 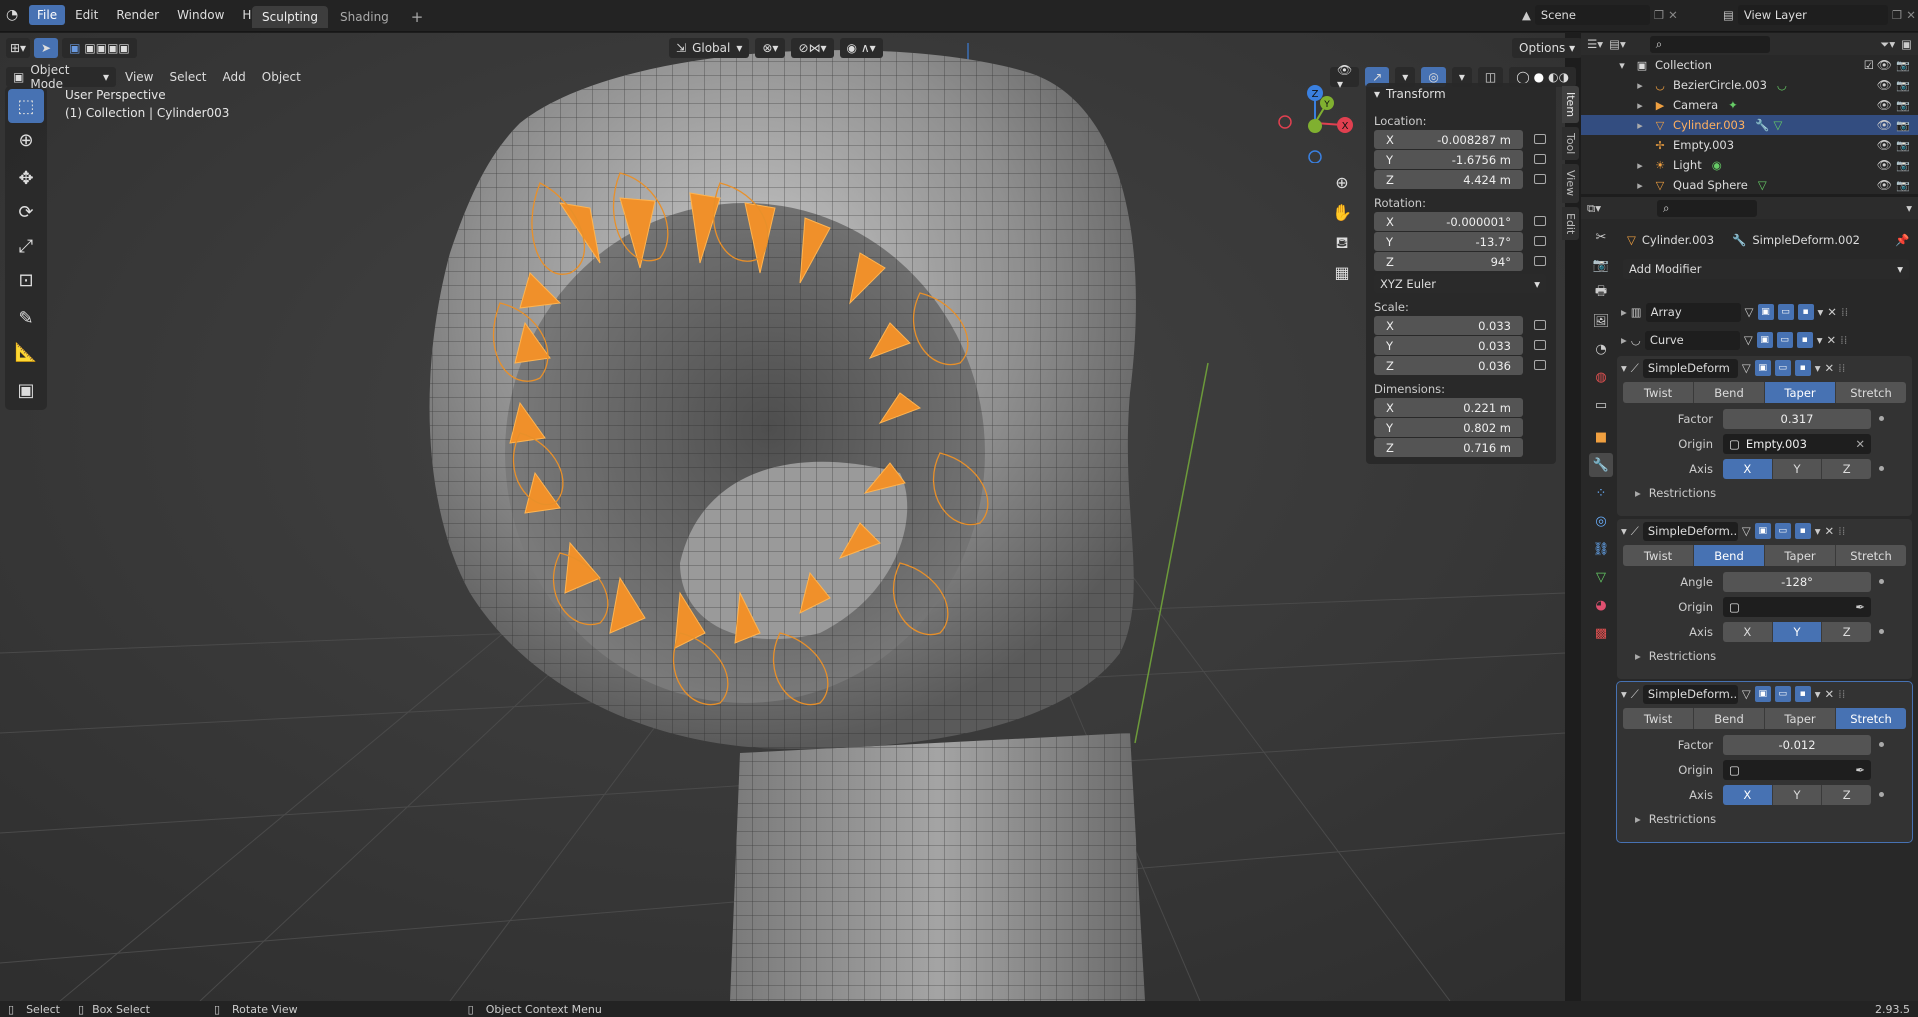 I want to click on view-layer-field: View Layer, so click(x=1812, y=15).